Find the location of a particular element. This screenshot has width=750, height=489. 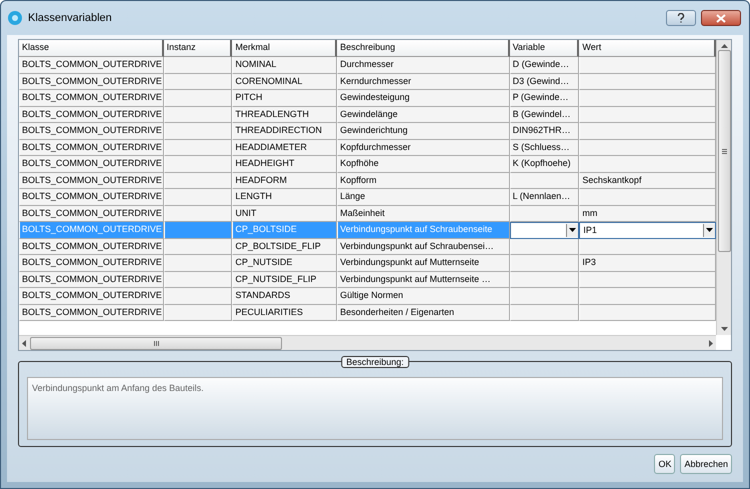

feature-cell: STANDARDS is located at coordinates (285, 296).